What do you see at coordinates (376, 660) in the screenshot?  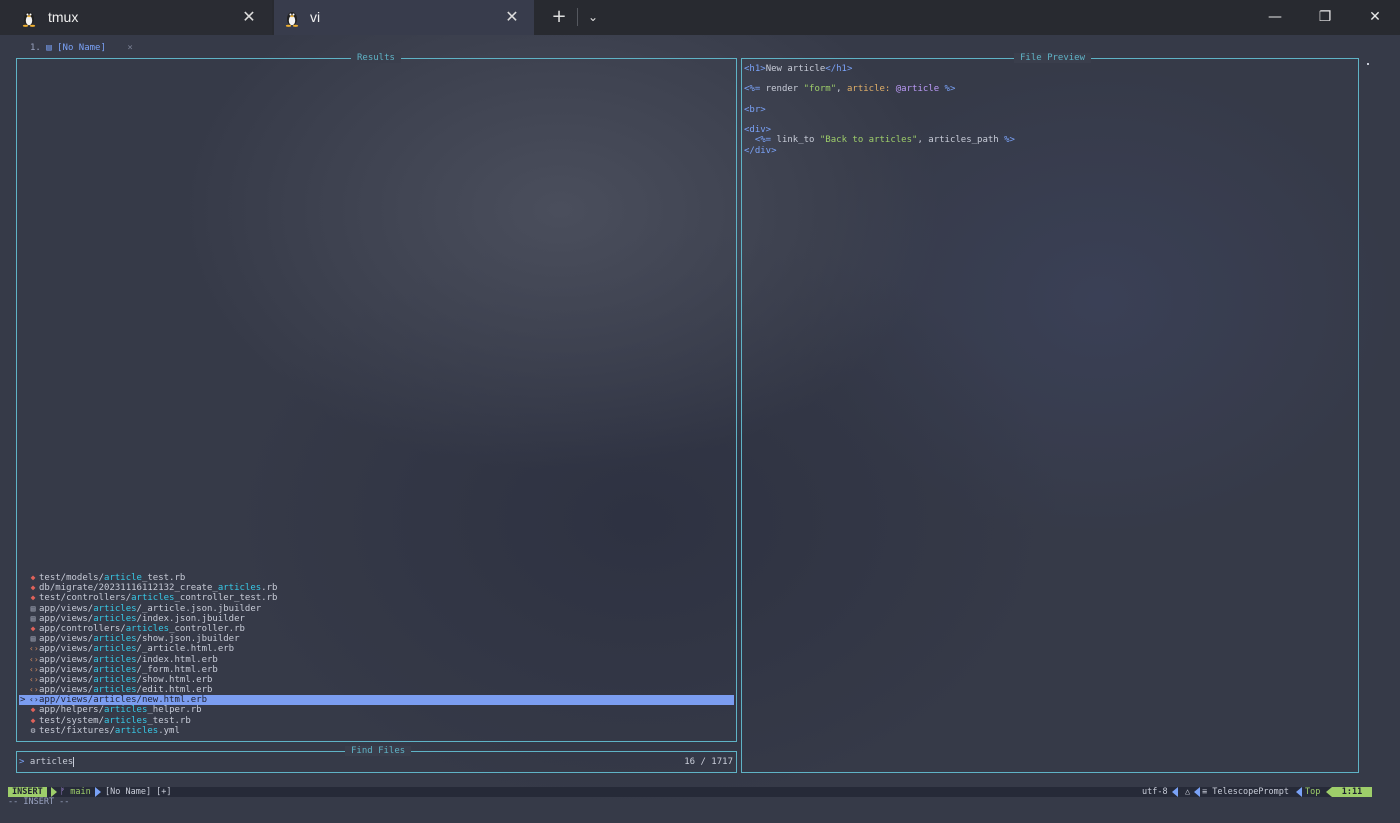 I see `result-item: ‹› app/views/articles/index.html.erb` at bounding box center [376, 660].